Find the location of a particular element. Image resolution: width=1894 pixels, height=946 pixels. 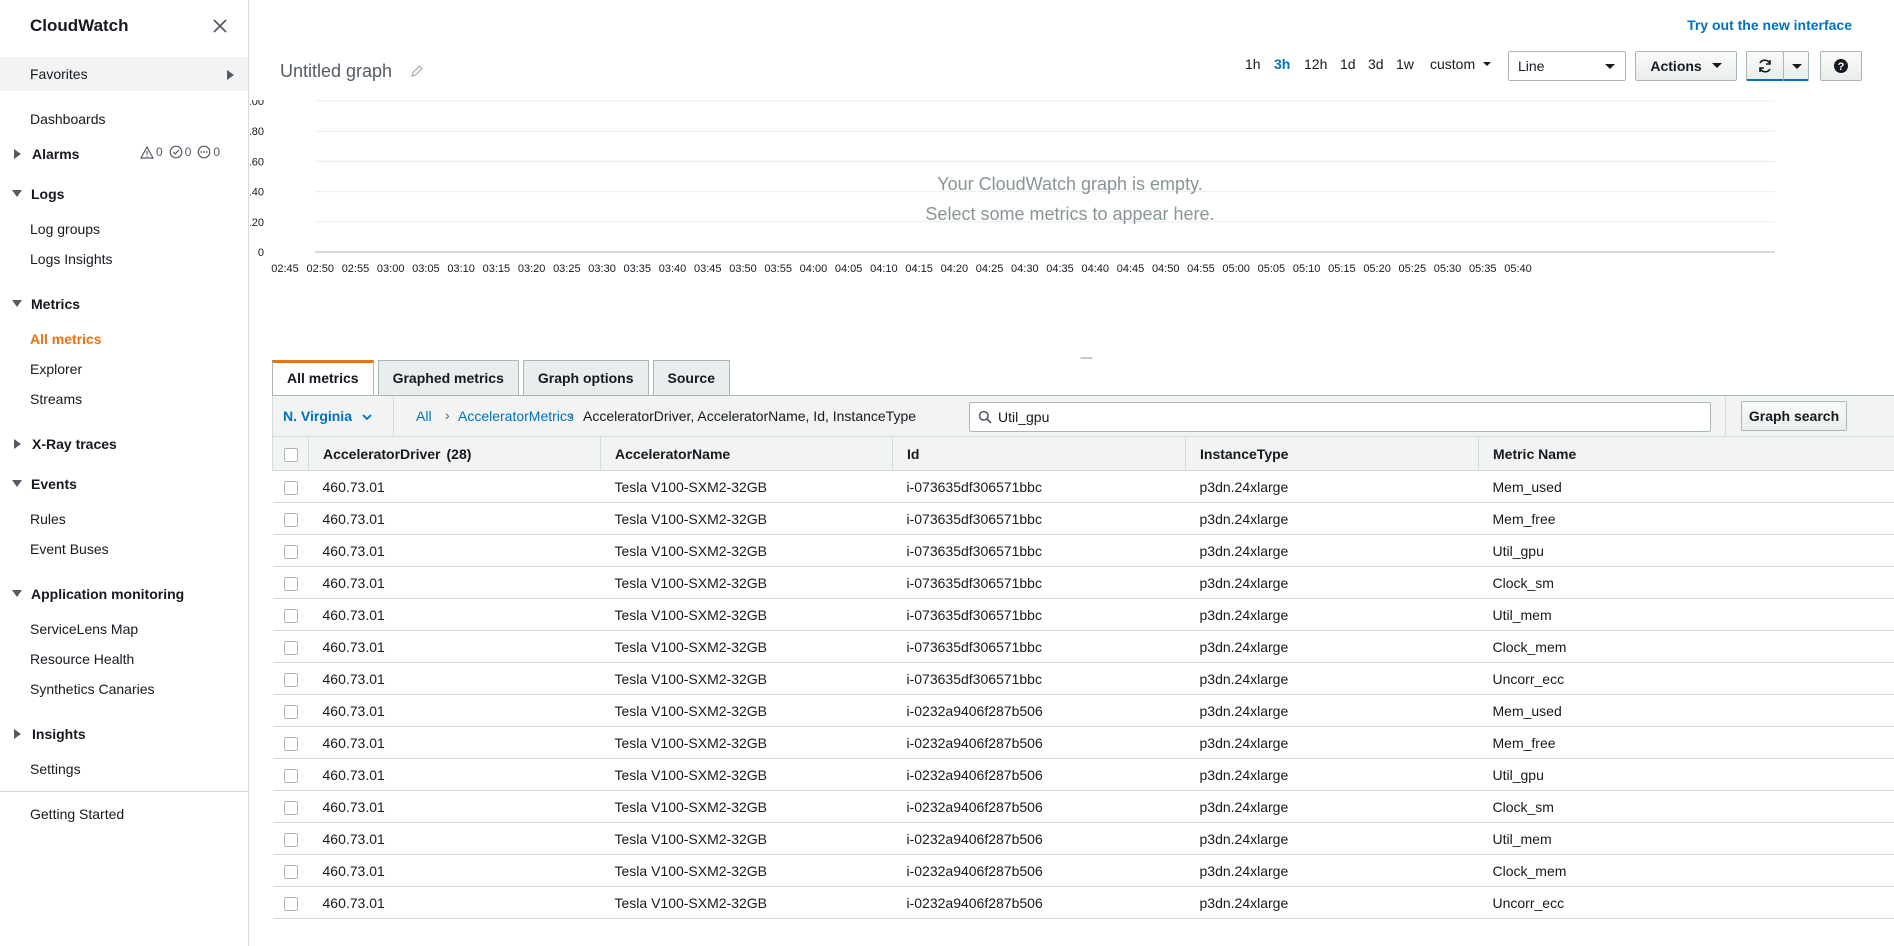

cell-metric-name: Clock_sm is located at coordinates (1686, 582).